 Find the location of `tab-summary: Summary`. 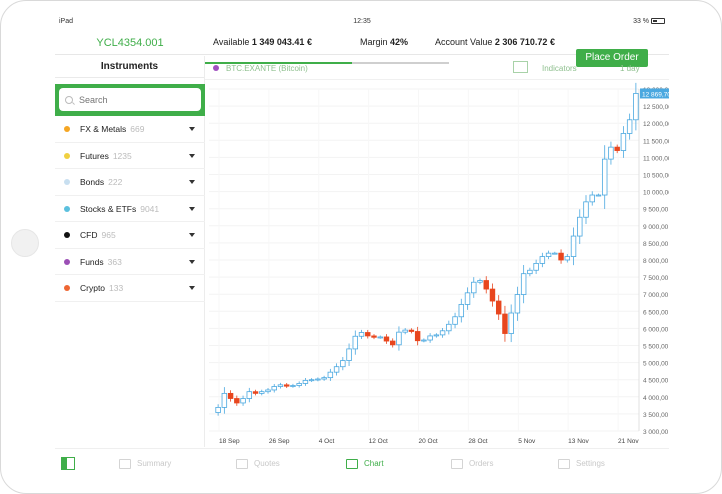

tab-summary: Summary is located at coordinates (145, 465).